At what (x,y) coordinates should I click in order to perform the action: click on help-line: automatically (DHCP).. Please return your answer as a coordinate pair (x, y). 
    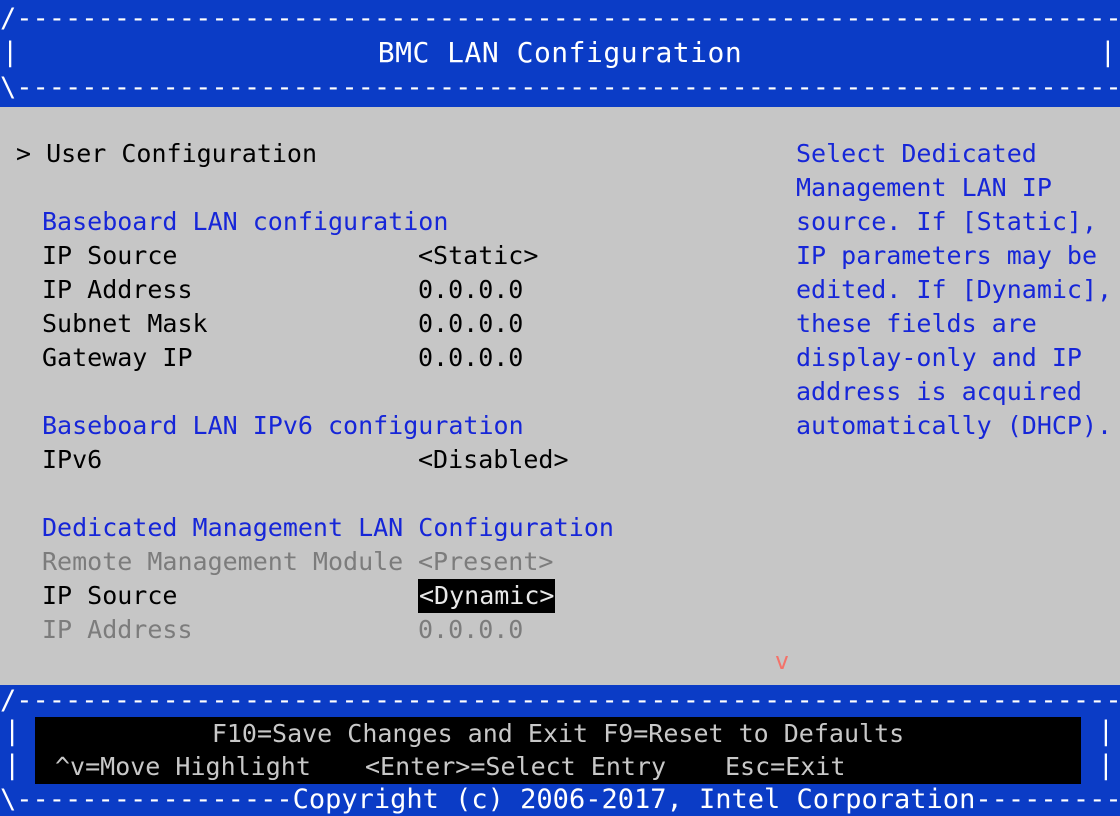
    Looking at the image, I should click on (954, 425).